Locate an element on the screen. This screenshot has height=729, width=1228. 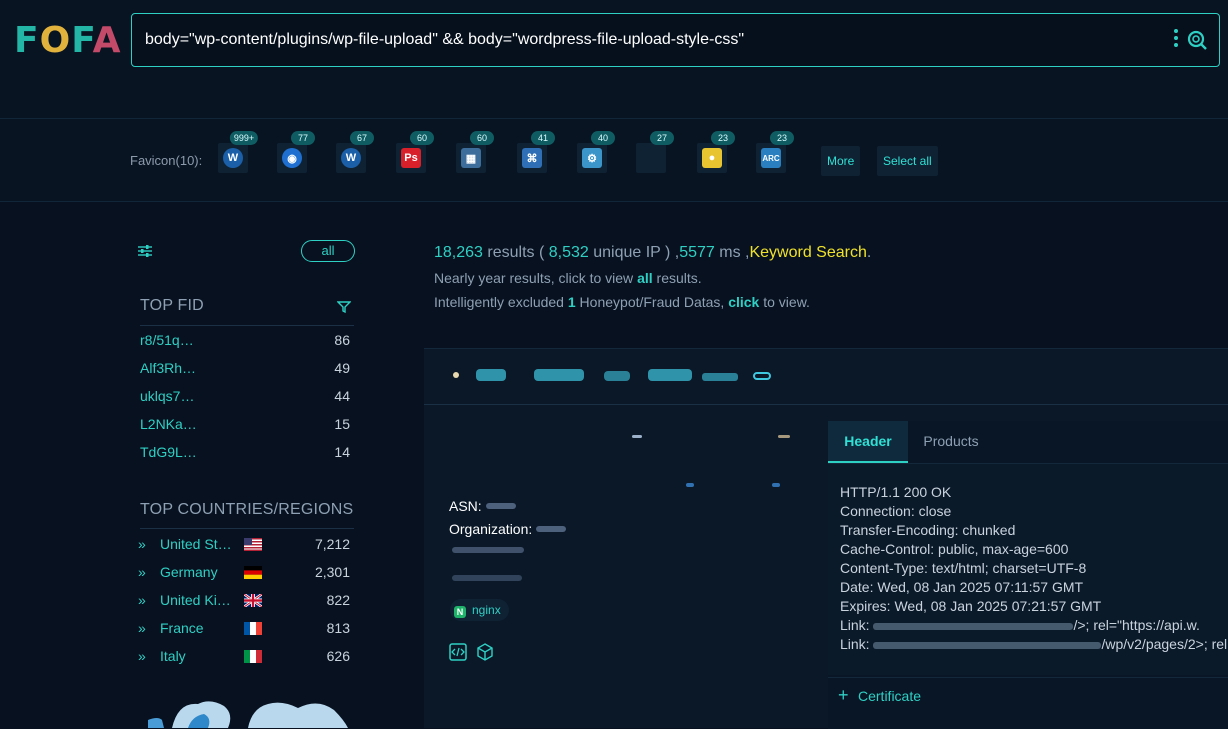
fid-row: L2NKa… 15 is located at coordinates (245, 426).